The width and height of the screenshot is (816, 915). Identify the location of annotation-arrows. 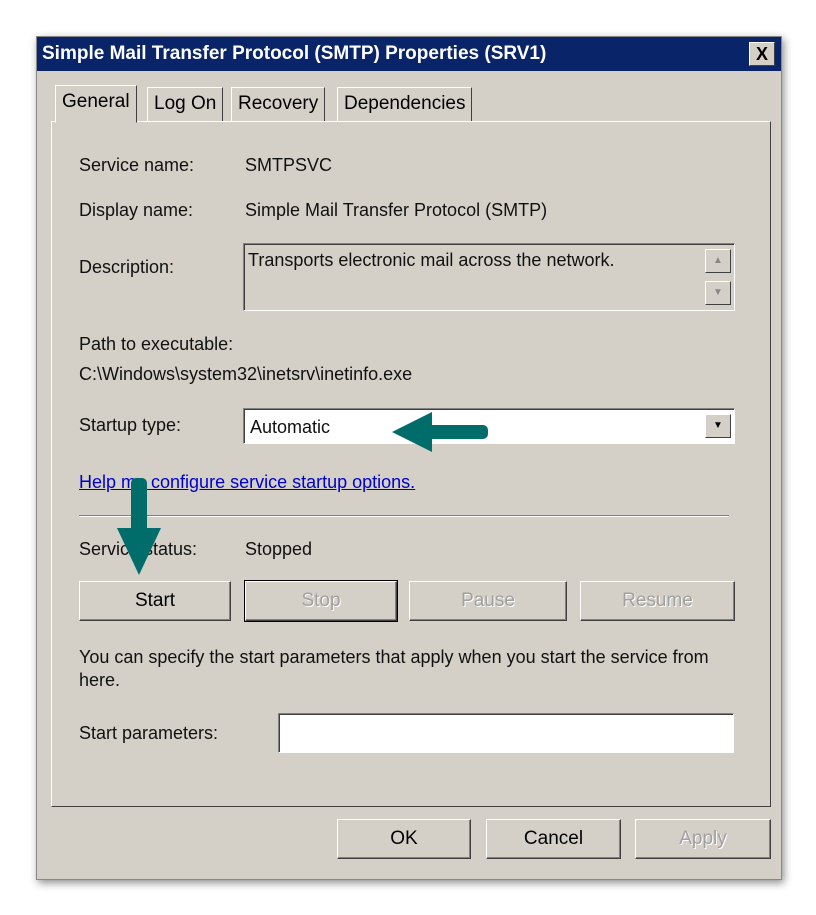
(302, 493).